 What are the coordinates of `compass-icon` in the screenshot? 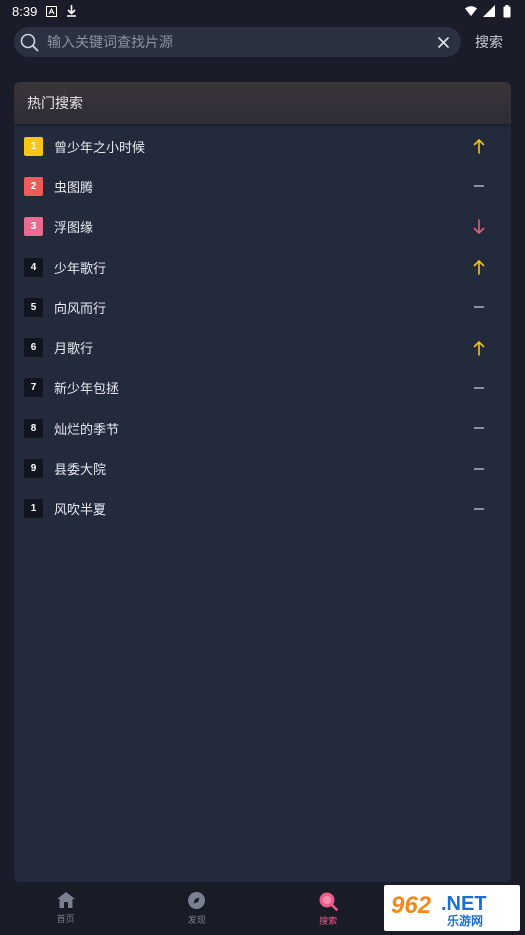 It's located at (196, 900).